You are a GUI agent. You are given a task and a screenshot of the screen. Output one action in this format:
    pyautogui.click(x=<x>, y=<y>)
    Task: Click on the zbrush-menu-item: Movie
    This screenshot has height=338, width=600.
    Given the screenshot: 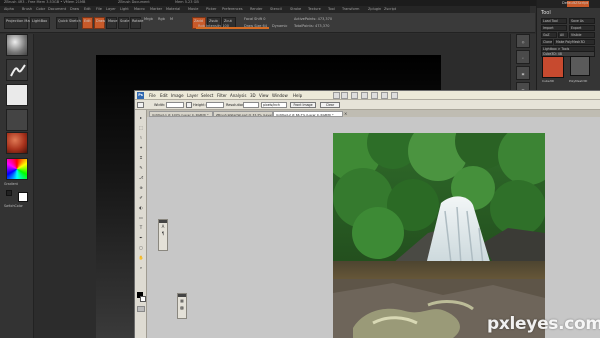 What is the action you would take?
    pyautogui.click(x=193, y=9)
    